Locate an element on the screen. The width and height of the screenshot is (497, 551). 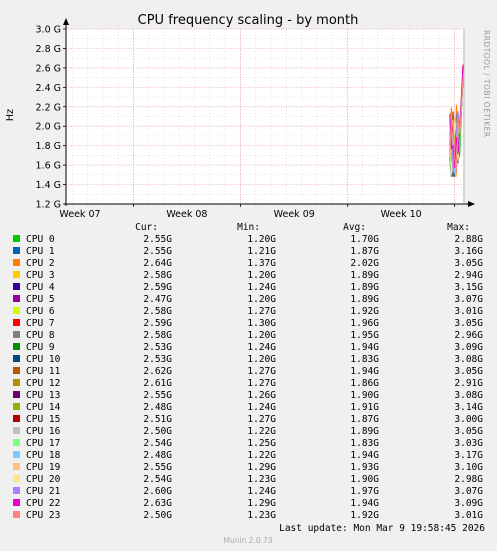
y-axis-arrow is located at coordinates (66, 21).